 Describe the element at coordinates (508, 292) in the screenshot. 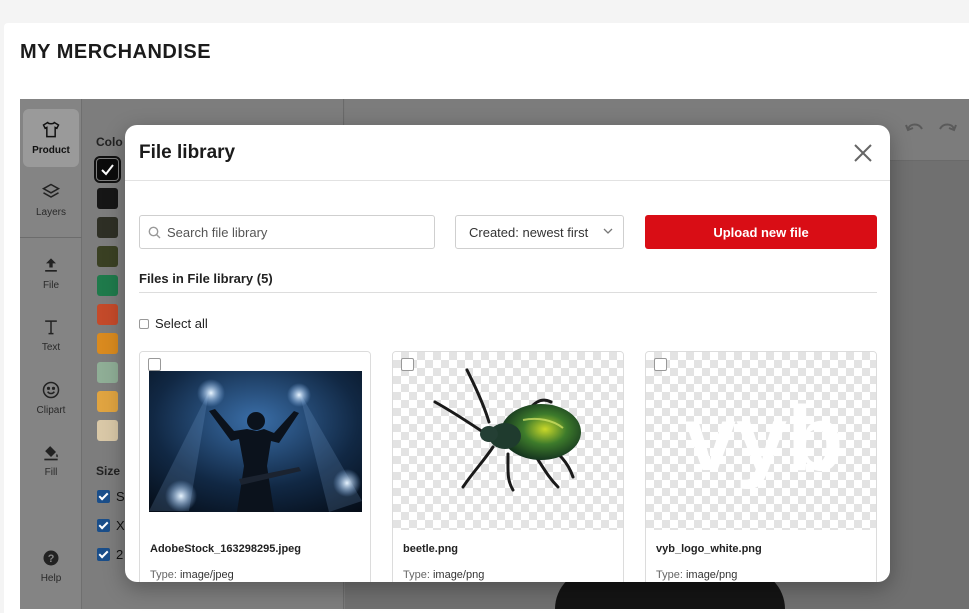

I see `divider` at that location.